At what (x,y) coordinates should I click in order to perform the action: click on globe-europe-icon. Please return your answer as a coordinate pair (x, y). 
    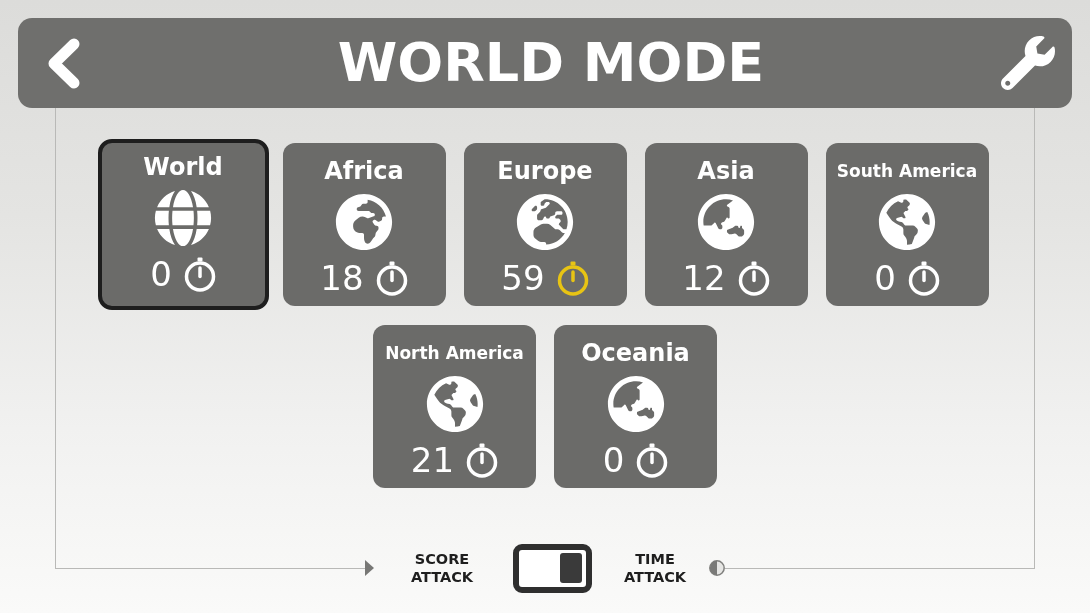
    Looking at the image, I should click on (545, 222).